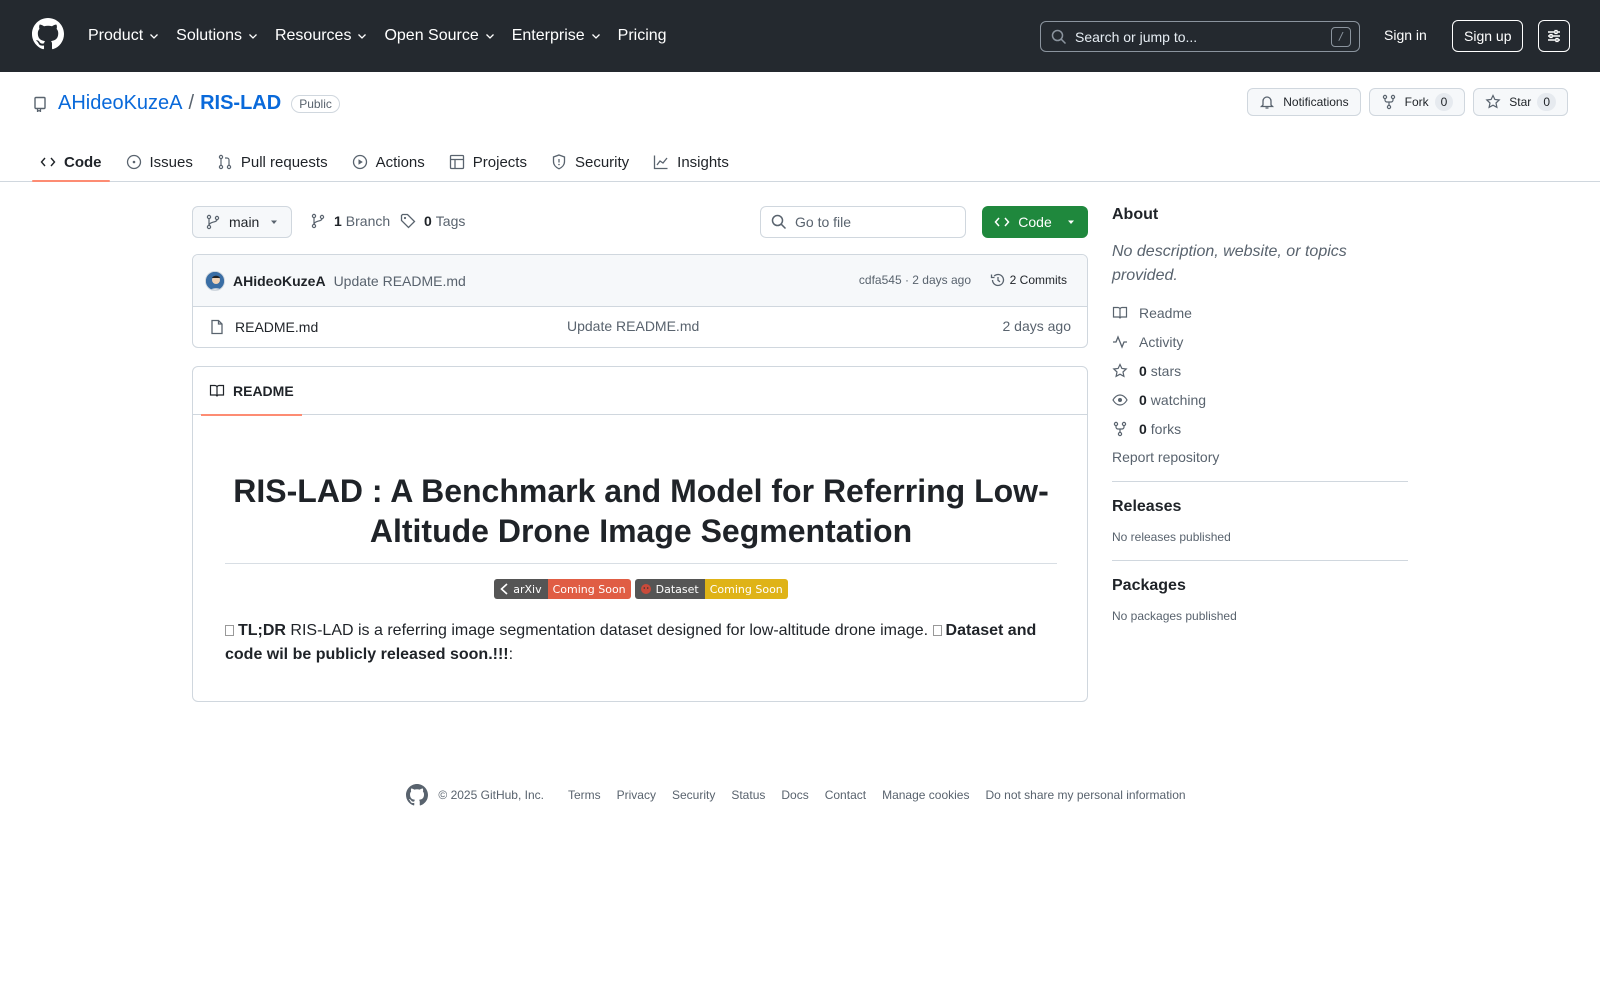 Image resolution: width=1600 pixels, height=1000 pixels. Describe the element at coordinates (559, 162) in the screenshot. I see `shield-icon` at that location.